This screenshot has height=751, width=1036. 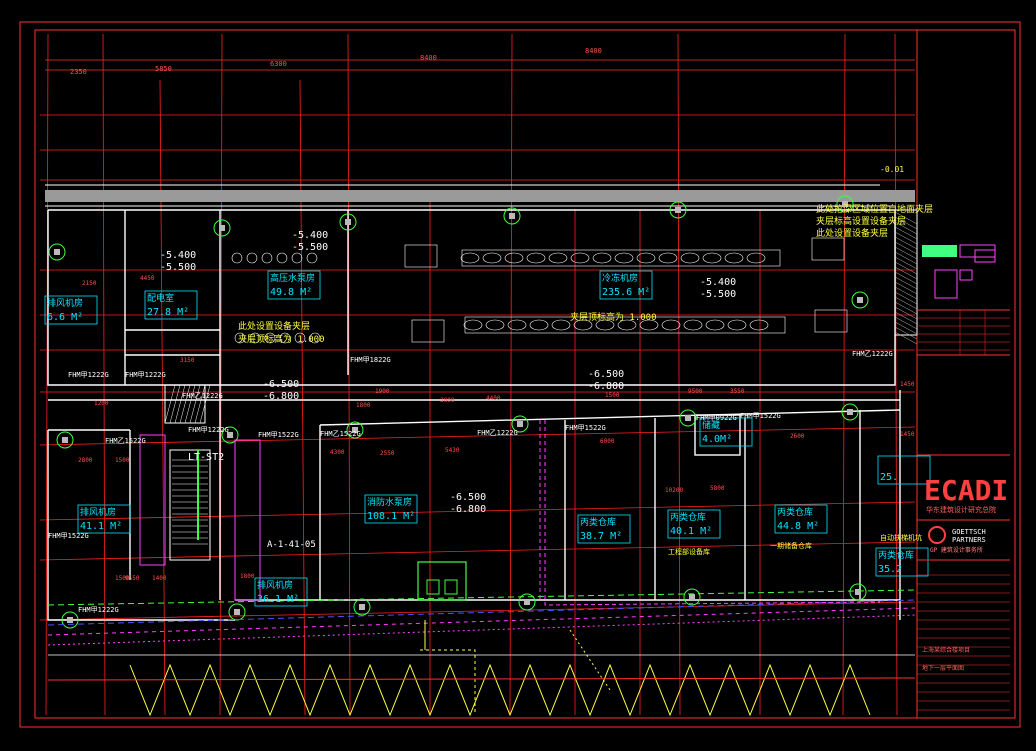 I want to click on room-area: 27.8 M², so click(x=168, y=312).